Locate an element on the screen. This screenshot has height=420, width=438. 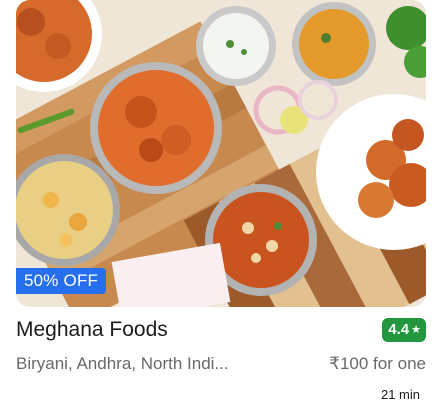
rating-badge: 4.4 ★ is located at coordinates (404, 330).